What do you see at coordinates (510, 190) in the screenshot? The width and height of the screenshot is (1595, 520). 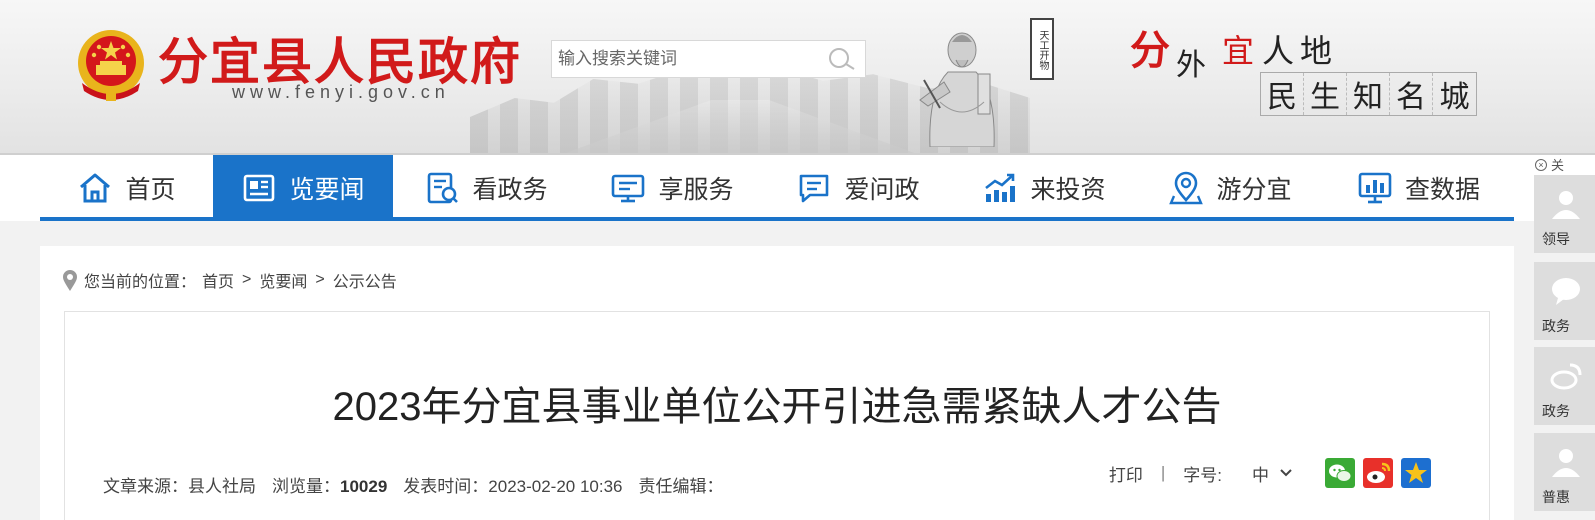 I see `nav-label: 看政务` at bounding box center [510, 190].